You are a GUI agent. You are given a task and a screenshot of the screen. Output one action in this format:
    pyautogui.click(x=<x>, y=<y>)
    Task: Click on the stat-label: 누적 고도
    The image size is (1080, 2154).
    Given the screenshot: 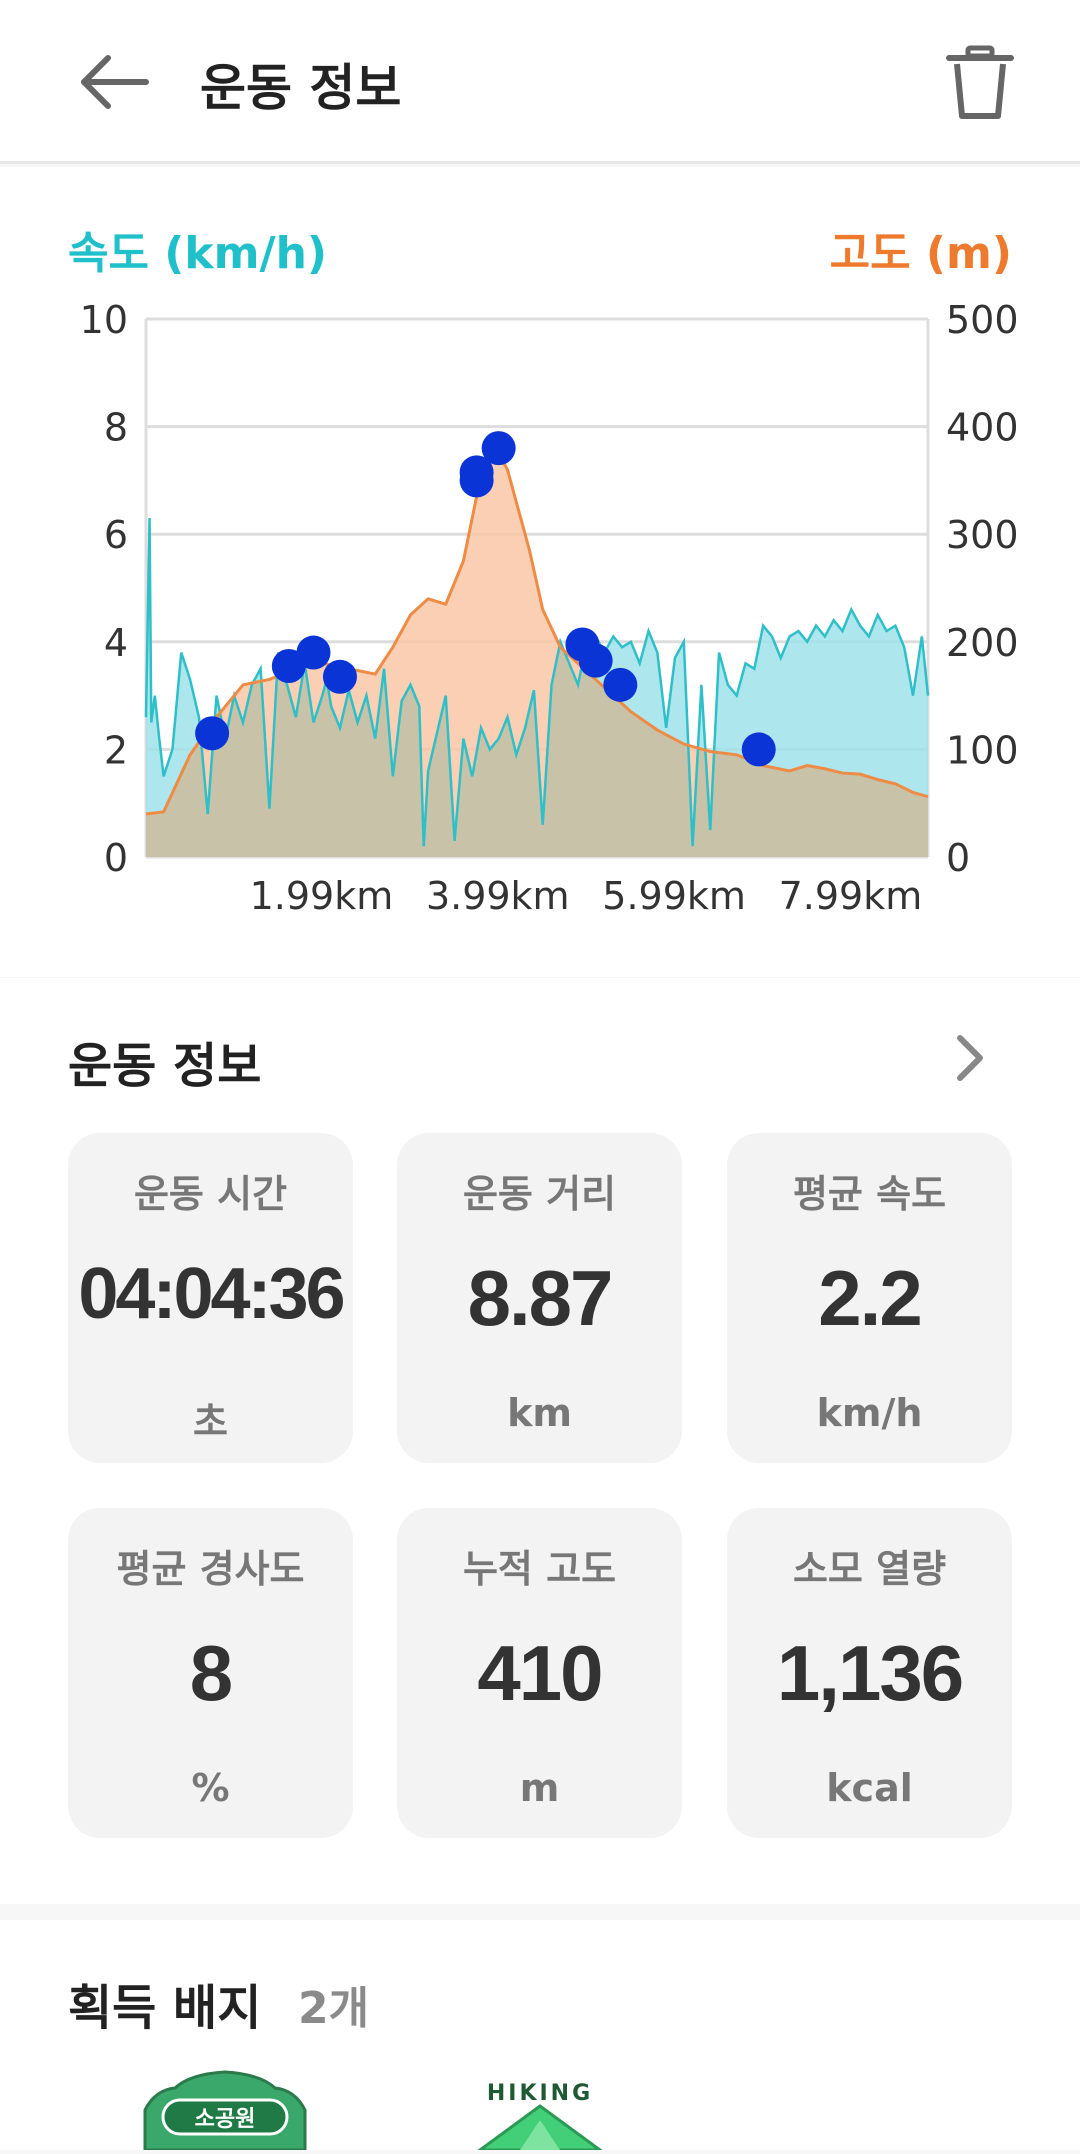 What is the action you would take?
    pyautogui.click(x=539, y=1569)
    